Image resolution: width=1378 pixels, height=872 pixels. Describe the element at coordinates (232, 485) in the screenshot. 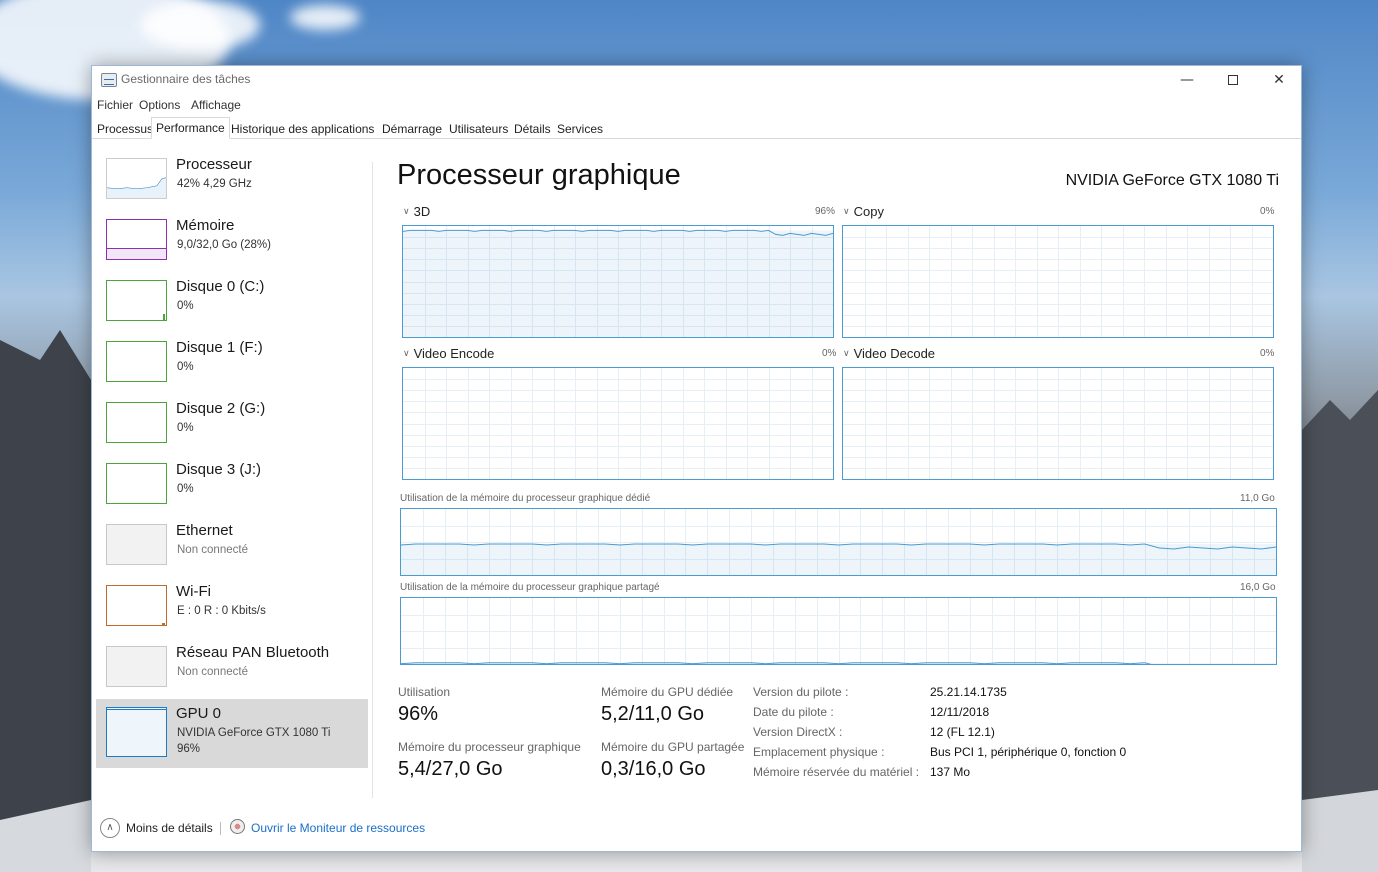

I see `sidebar-item-disque-3: Disque 3 (J:) 0%` at that location.